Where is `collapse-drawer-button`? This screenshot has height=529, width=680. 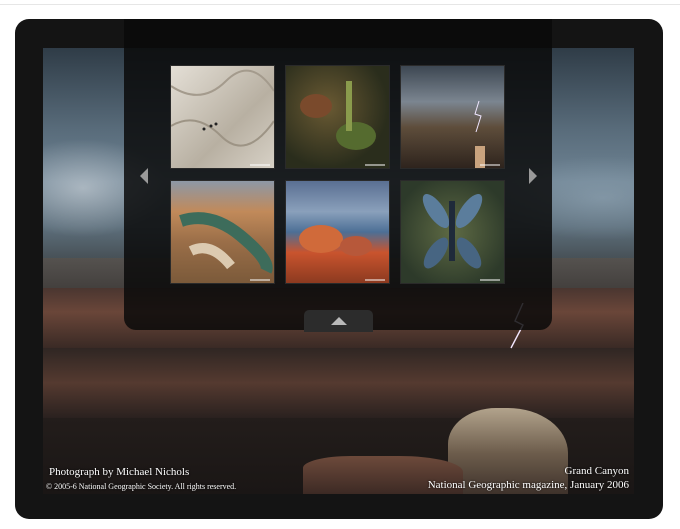
collapse-drawer-button is located at coordinates (338, 321).